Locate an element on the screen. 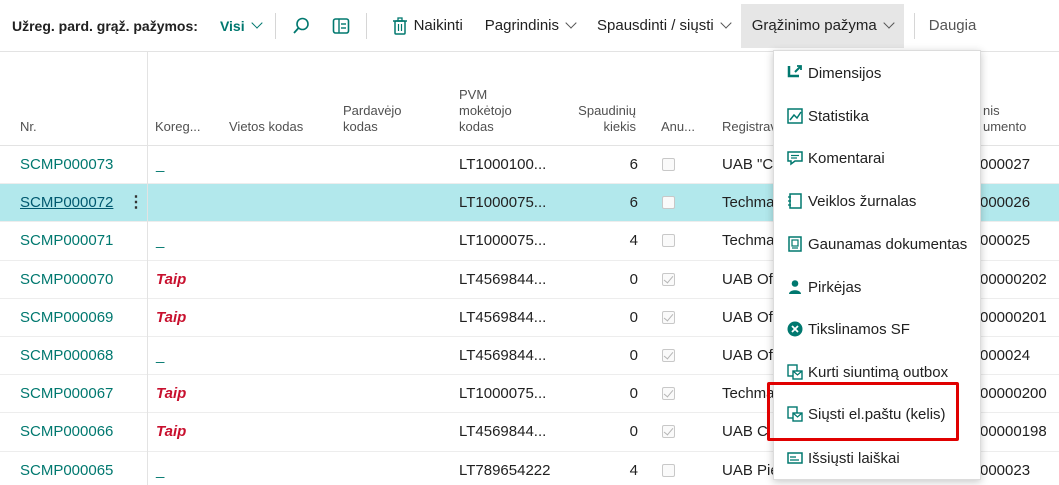  return-label: Grąžinimo pažyma is located at coordinates (814, 25).